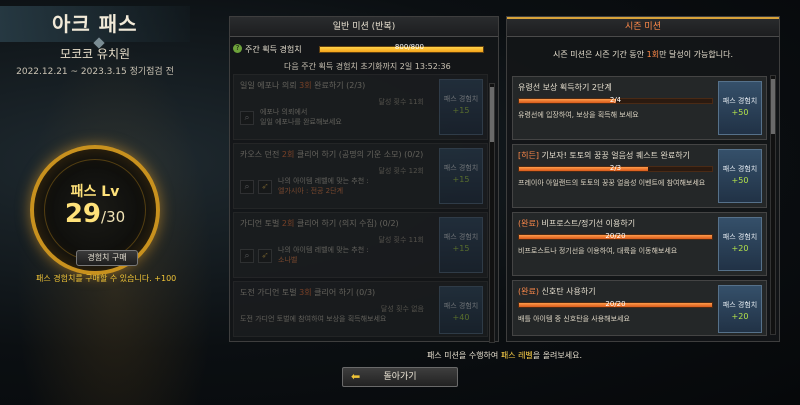  I want to click on season-scrollbar, so click(773, 205).